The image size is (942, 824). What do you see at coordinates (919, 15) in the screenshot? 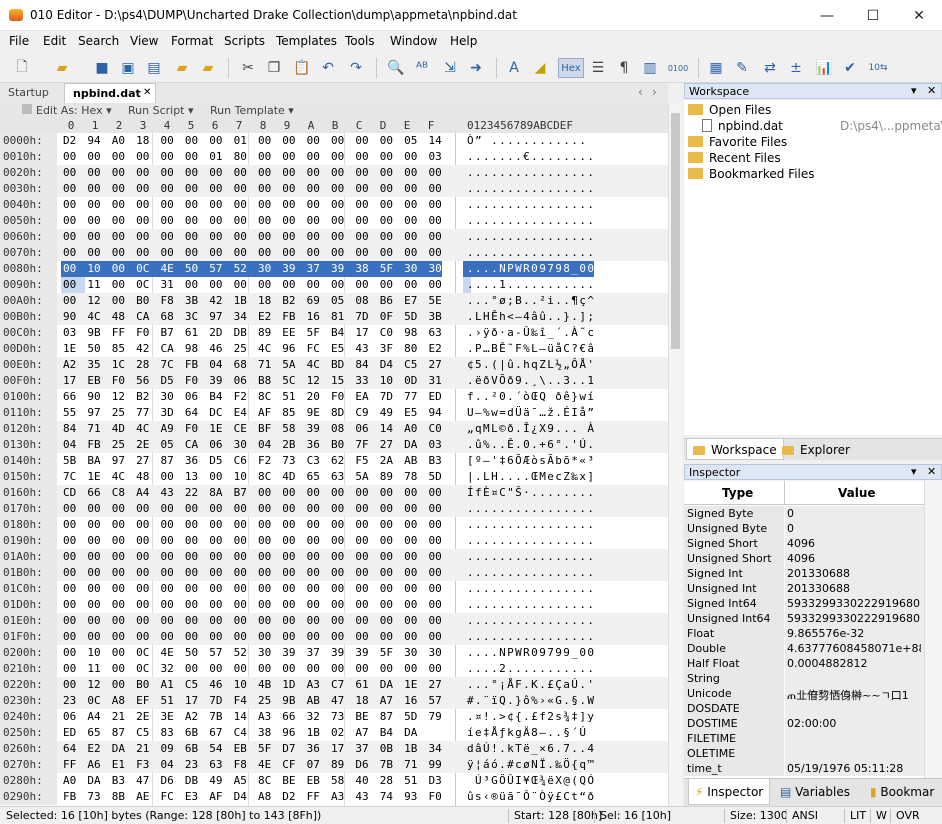
I see `close-button: ✕` at bounding box center [919, 15].